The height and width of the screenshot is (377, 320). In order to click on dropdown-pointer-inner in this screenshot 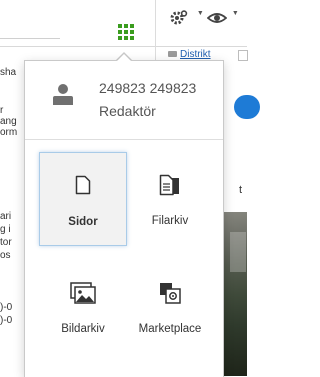, I will do `click(124, 57)`.